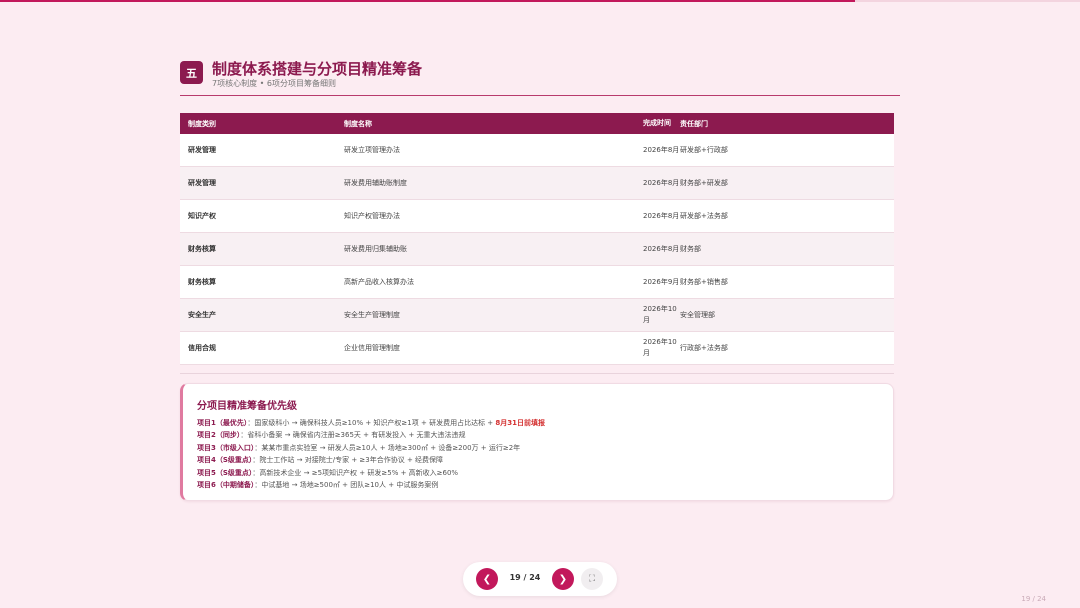  I want to click on cell-department: 研发部+法务部, so click(704, 216).